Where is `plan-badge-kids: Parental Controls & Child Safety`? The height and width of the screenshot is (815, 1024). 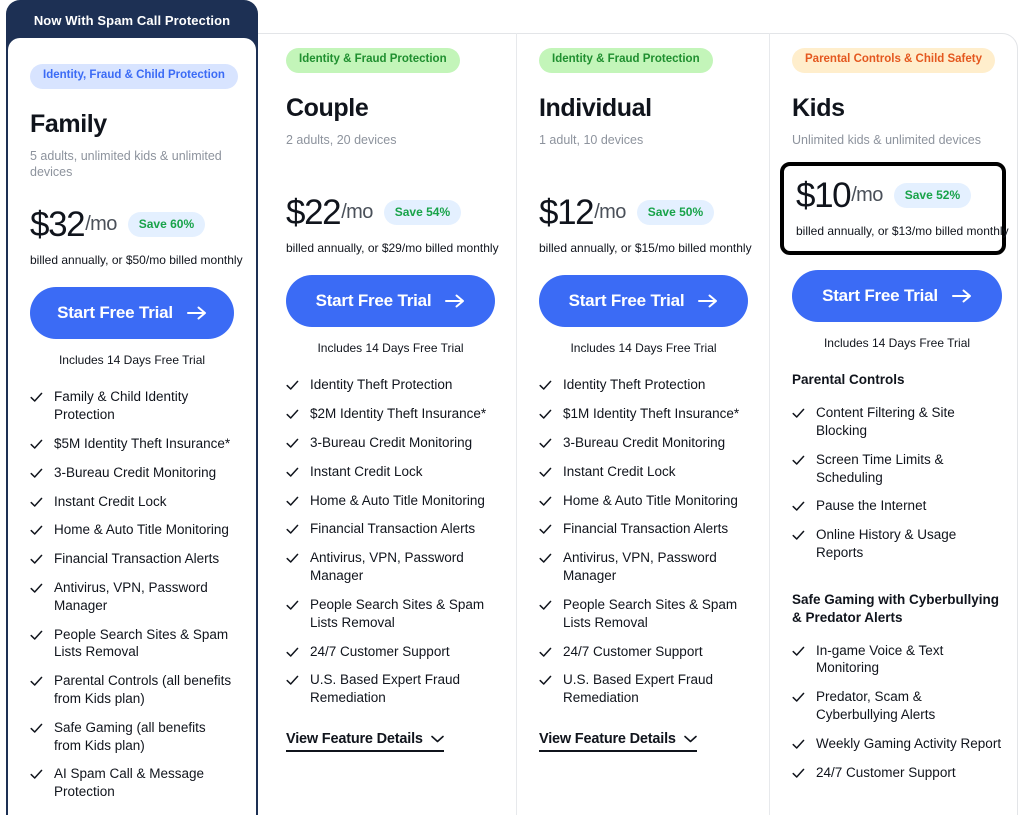 plan-badge-kids: Parental Controls & Child Safety is located at coordinates (894, 60).